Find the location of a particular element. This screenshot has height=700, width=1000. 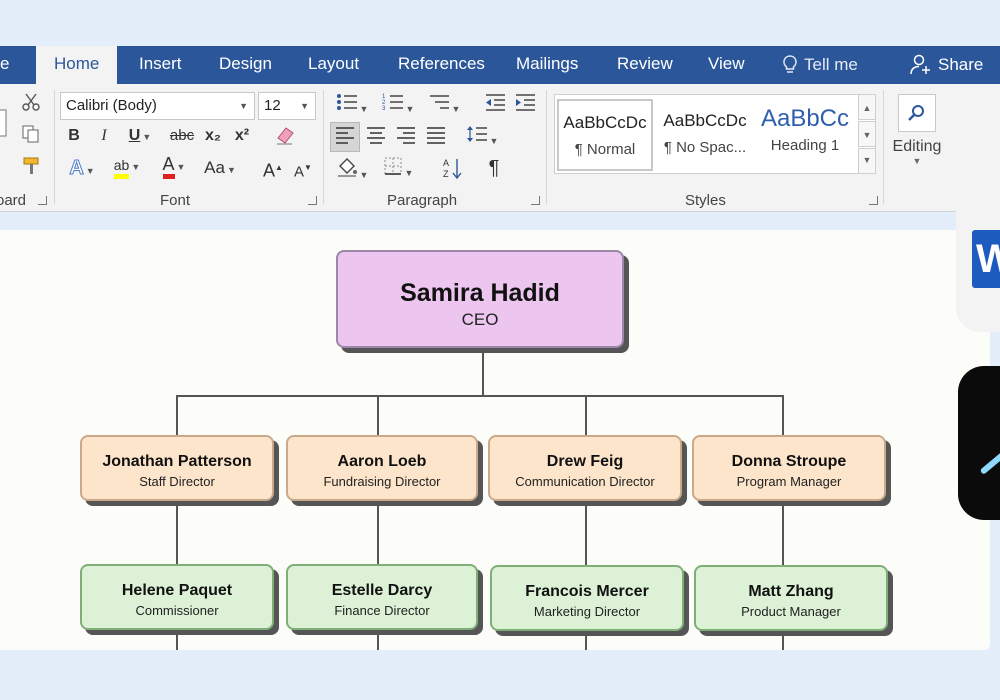

org-node-director: Drew Feig Communication Director is located at coordinates (585, 468).